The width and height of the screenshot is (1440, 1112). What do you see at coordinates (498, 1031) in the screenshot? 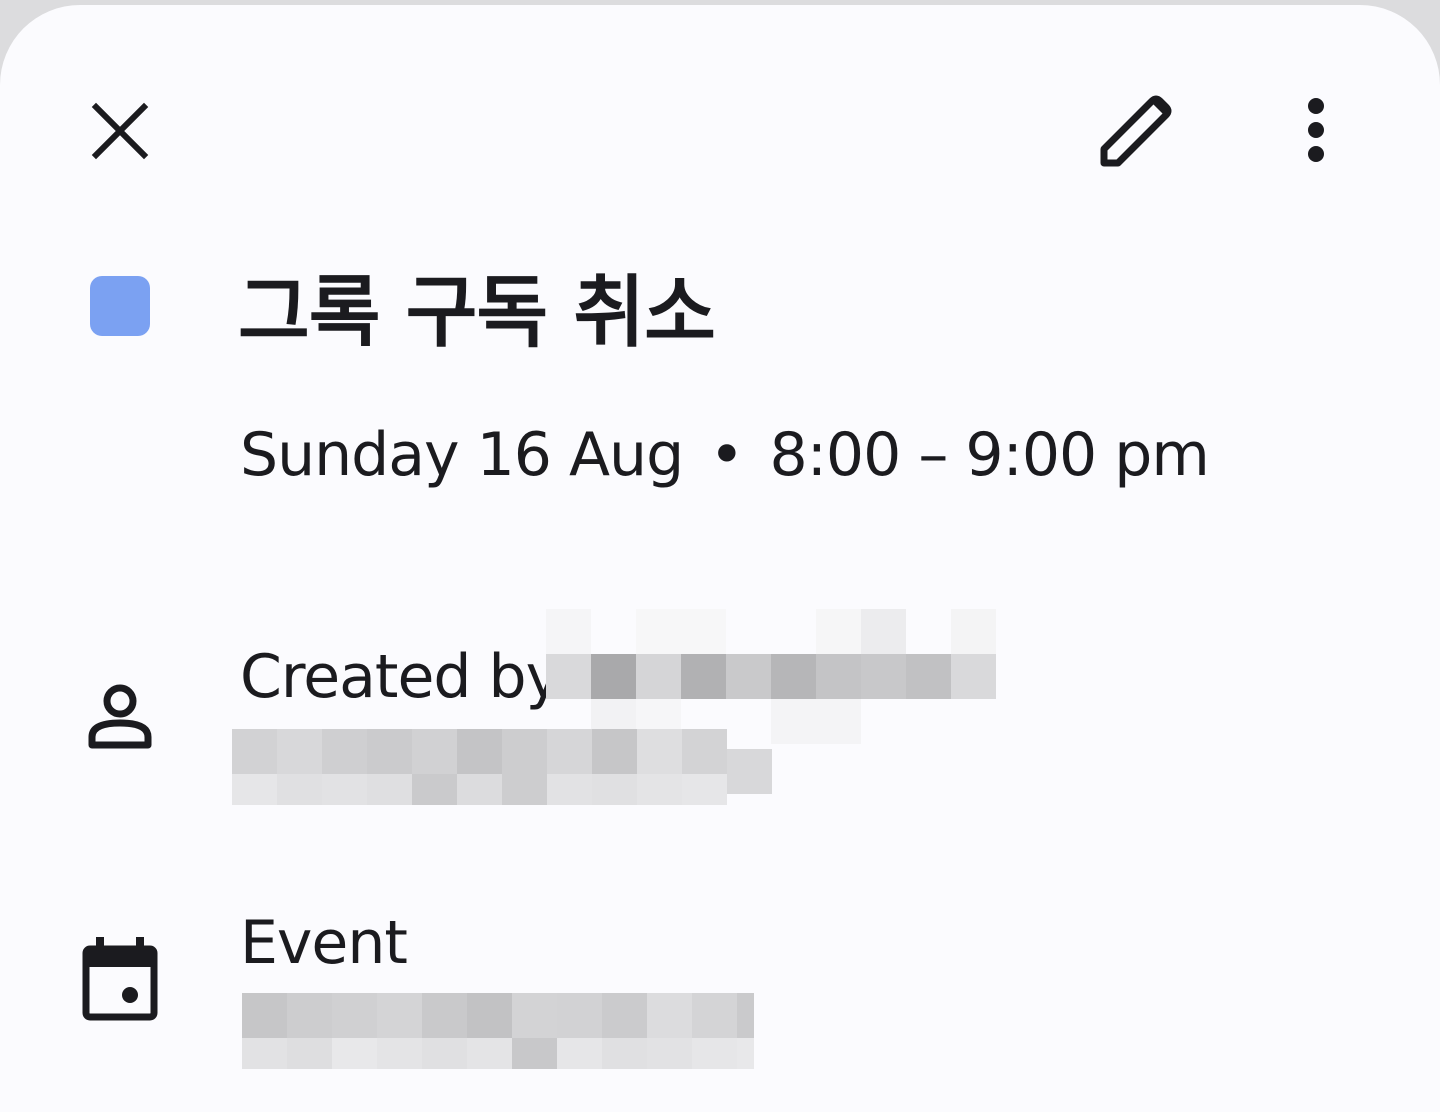
I see `redacted-calendar-name` at bounding box center [498, 1031].